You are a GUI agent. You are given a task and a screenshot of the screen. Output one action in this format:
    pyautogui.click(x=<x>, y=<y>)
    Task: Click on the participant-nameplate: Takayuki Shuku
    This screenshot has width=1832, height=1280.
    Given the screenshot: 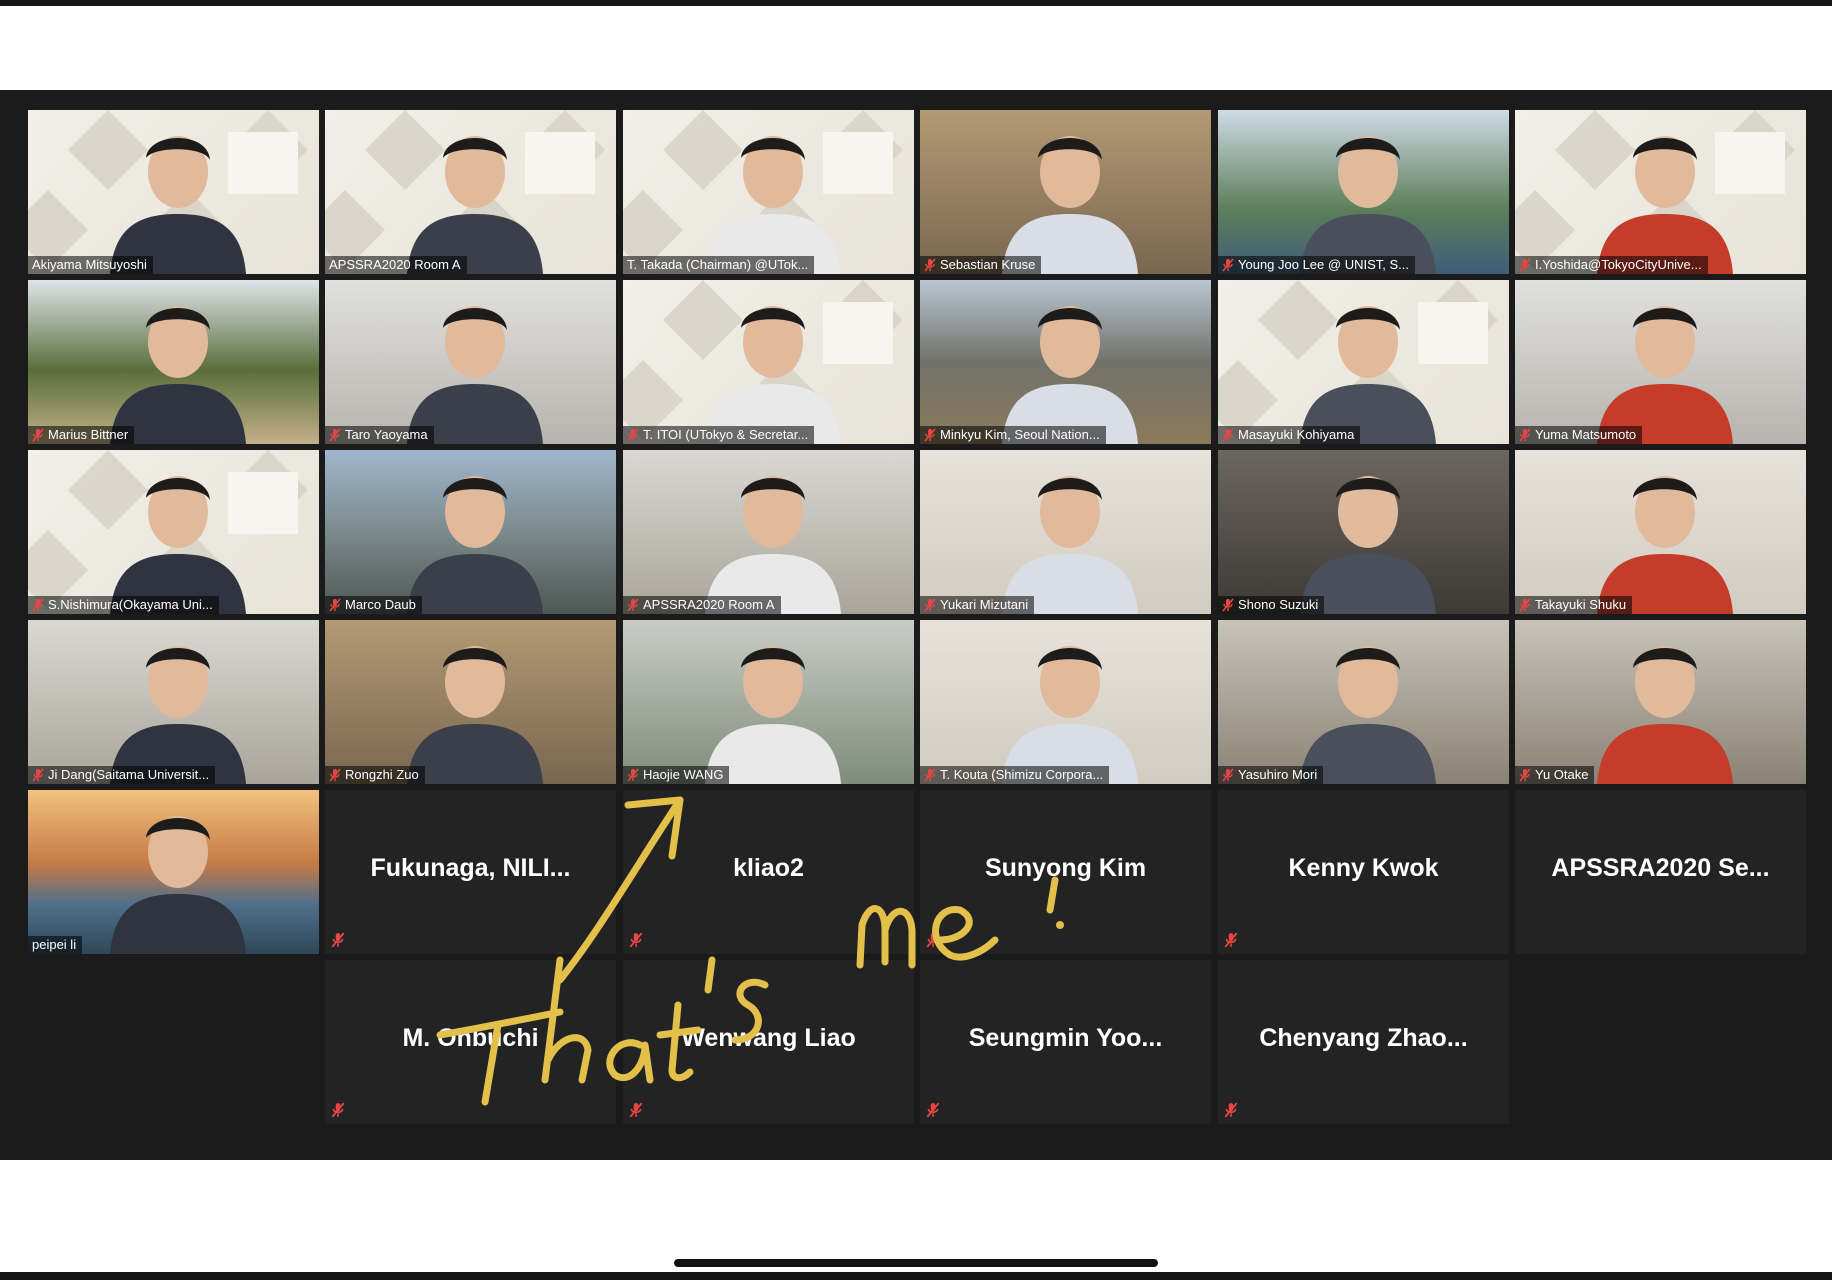 What is the action you would take?
    pyautogui.click(x=1574, y=605)
    